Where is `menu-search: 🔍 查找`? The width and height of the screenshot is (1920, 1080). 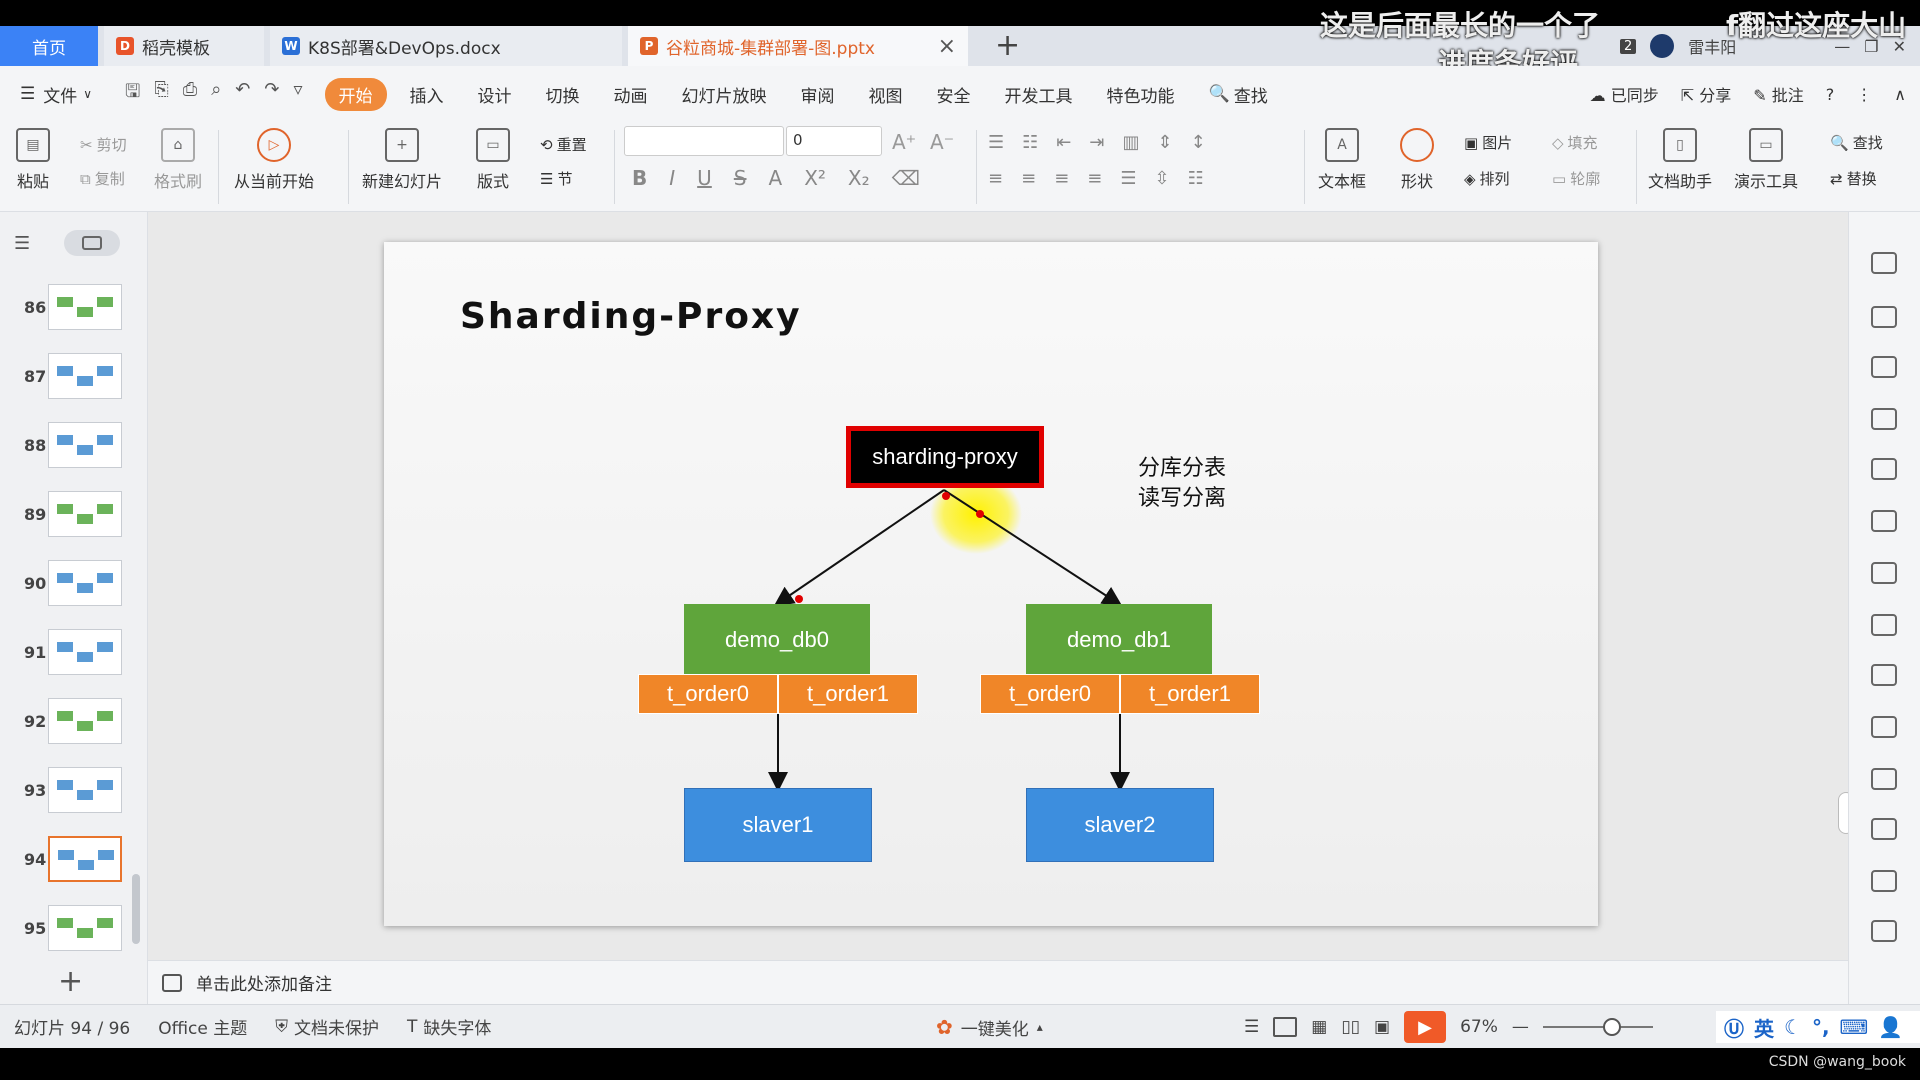 menu-search: 🔍 查找 is located at coordinates (1238, 94).